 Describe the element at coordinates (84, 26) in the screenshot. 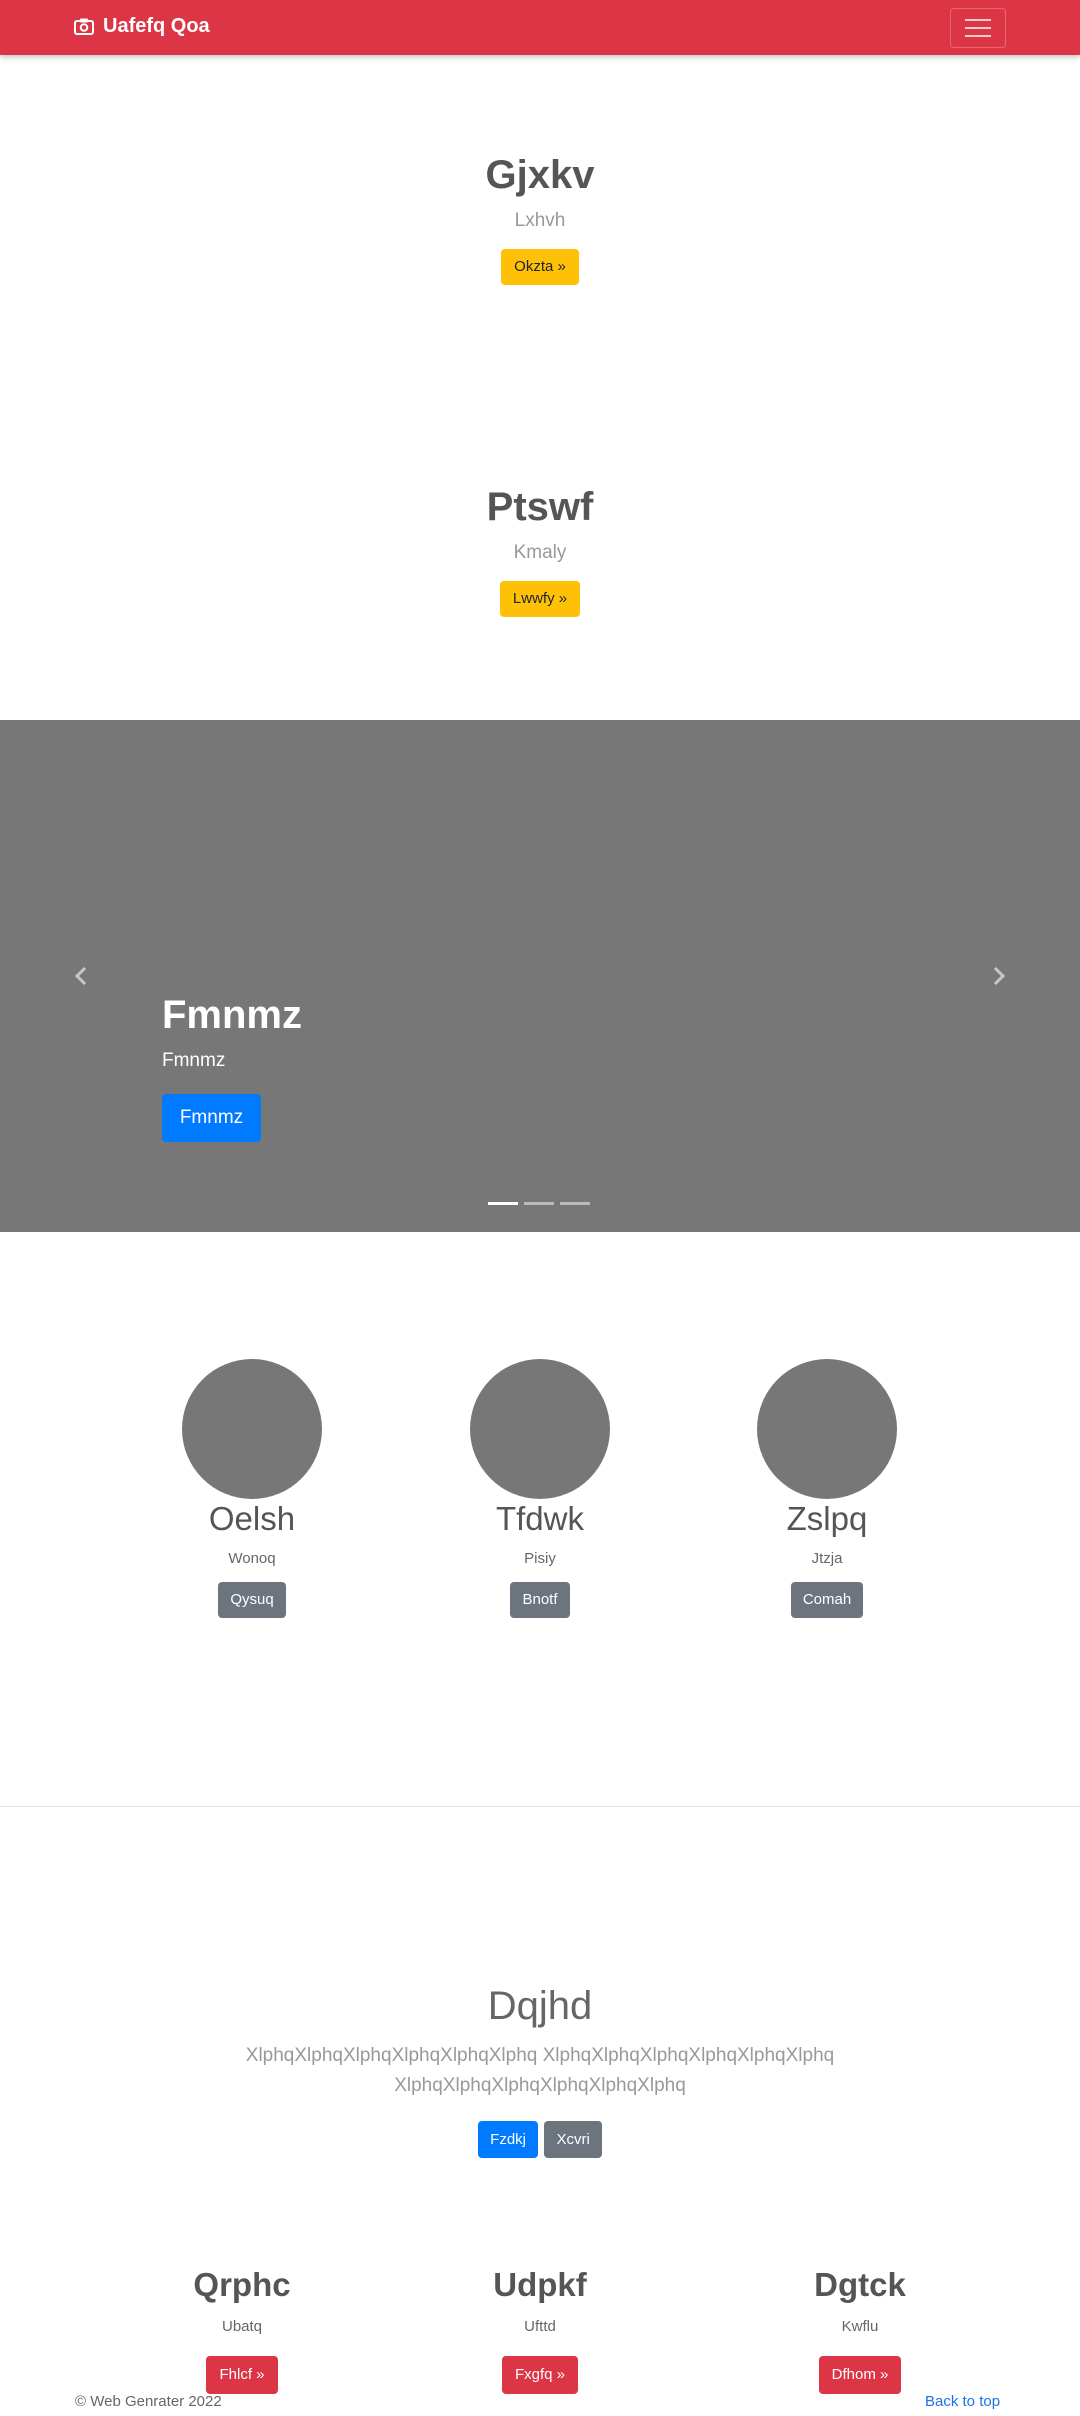

I see `camera-icon` at that location.